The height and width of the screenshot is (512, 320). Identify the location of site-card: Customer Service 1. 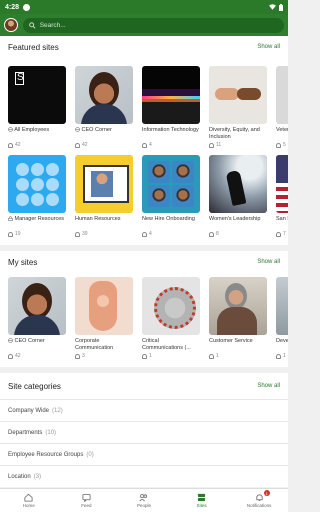
(238, 318).